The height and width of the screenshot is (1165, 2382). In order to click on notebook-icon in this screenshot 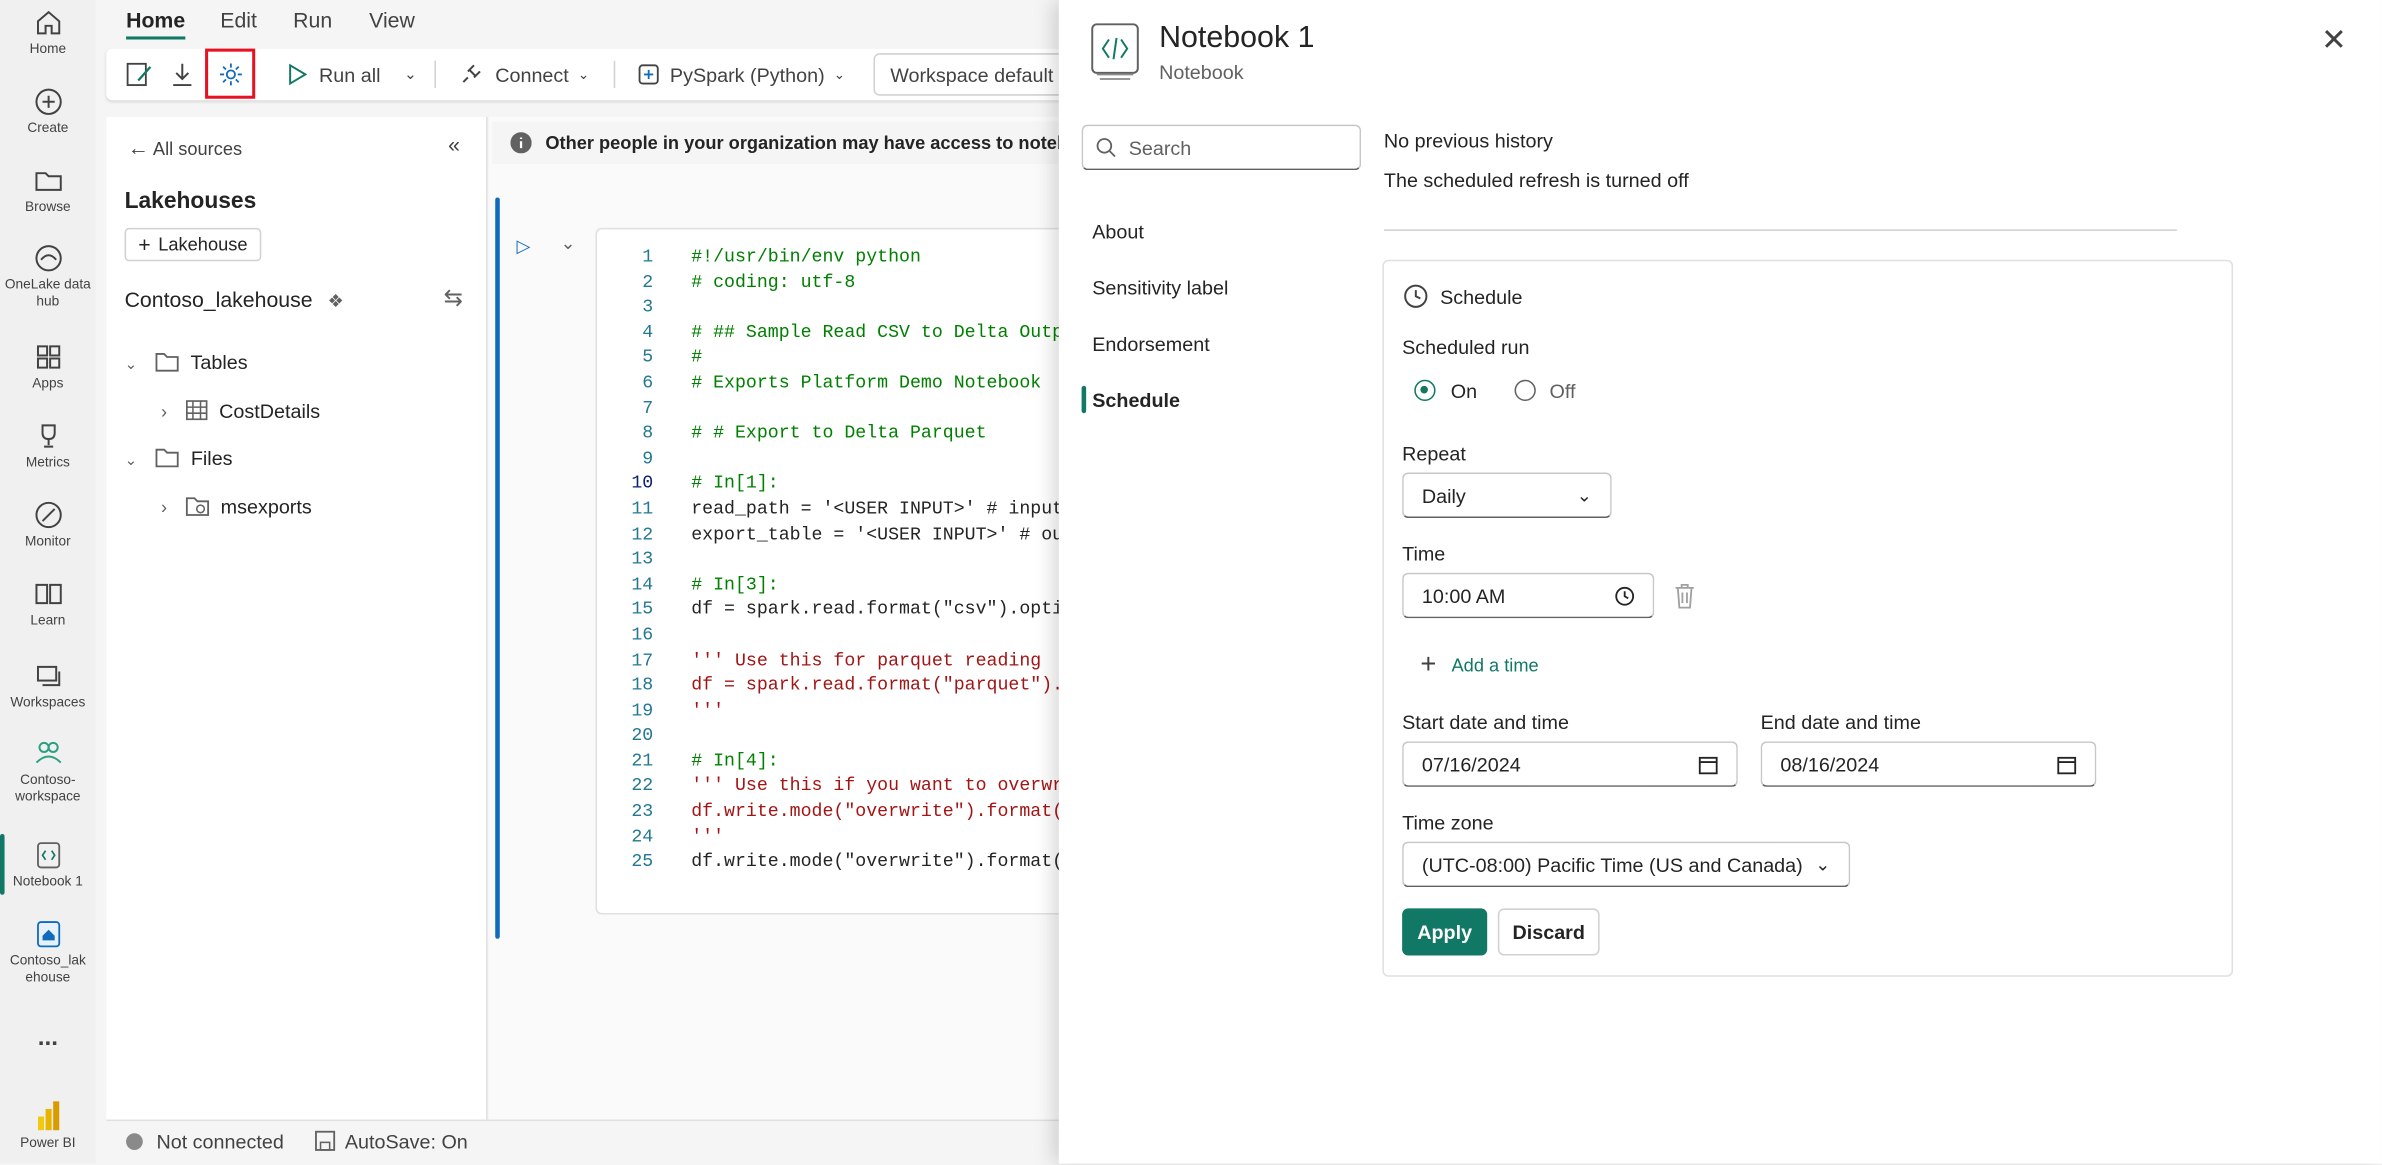, I will do `click(48, 855)`.